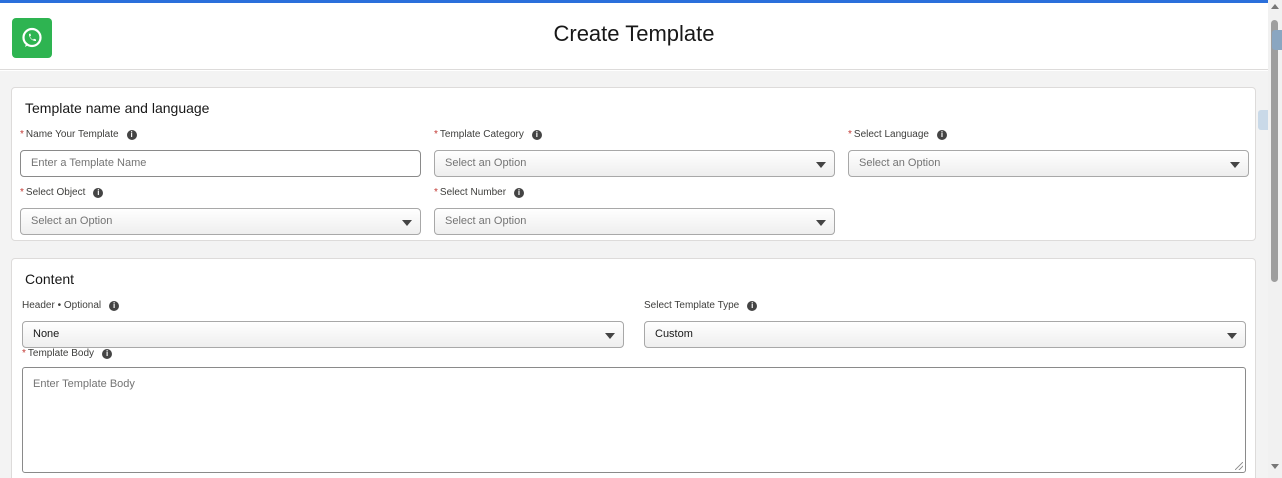  Describe the element at coordinates (55, 192) in the screenshot. I see `label-text: Select Object` at that location.